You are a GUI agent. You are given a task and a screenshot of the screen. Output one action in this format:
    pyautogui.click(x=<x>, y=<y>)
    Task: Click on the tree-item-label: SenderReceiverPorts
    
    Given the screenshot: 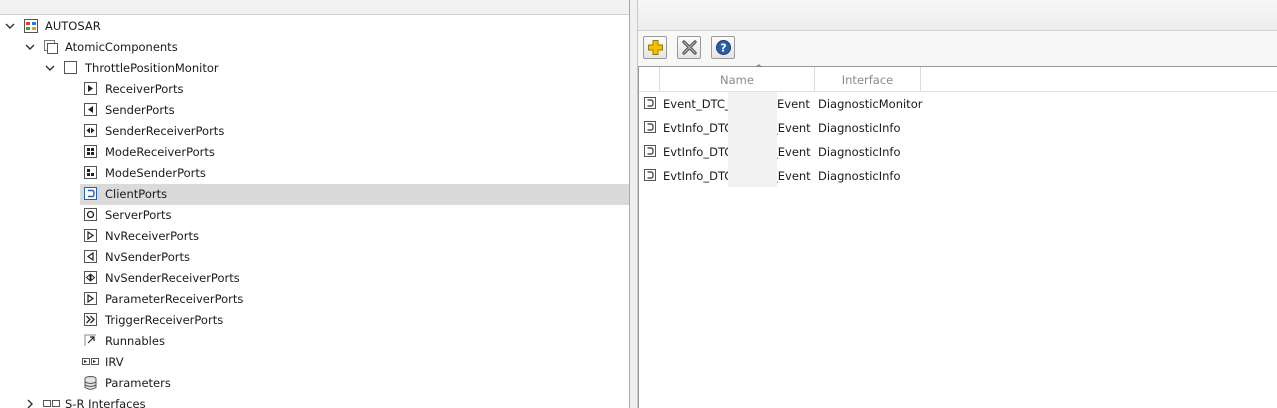 What is the action you would take?
    pyautogui.click(x=165, y=131)
    